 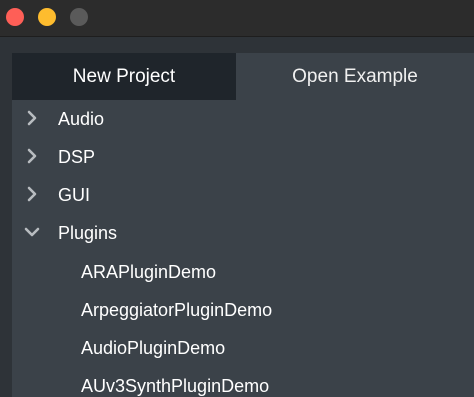 I want to click on tree-item-label: DSP, so click(x=77, y=157).